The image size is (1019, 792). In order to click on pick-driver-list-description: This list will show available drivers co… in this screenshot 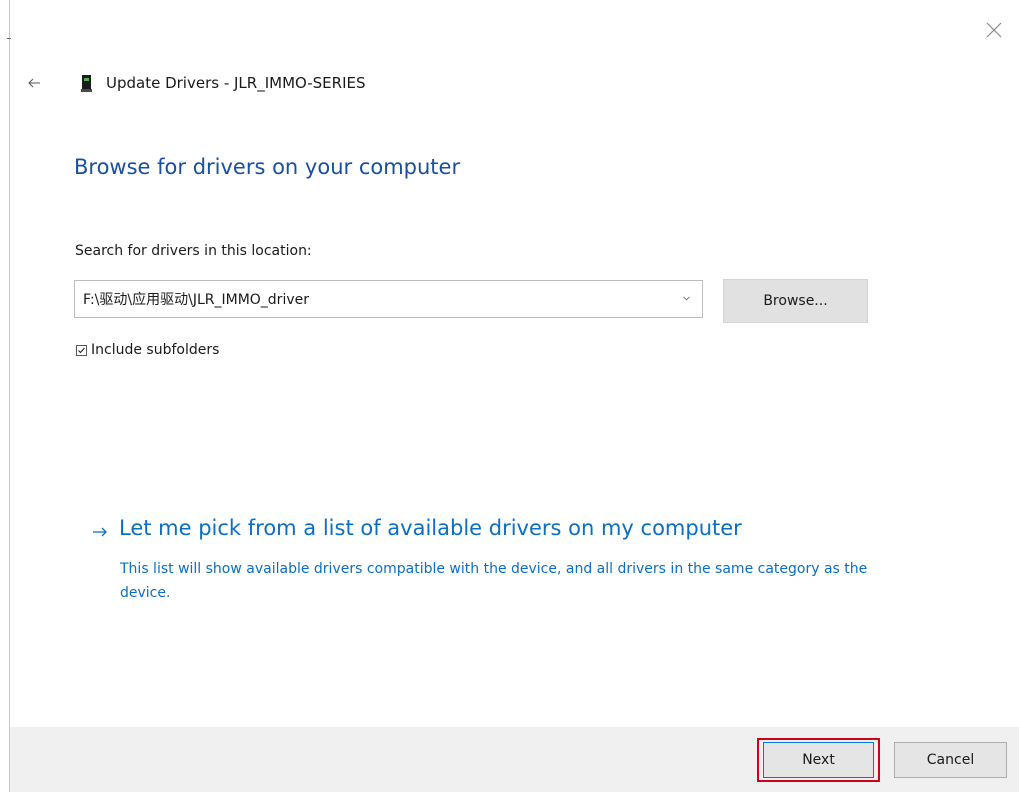, I will do `click(494, 581)`.